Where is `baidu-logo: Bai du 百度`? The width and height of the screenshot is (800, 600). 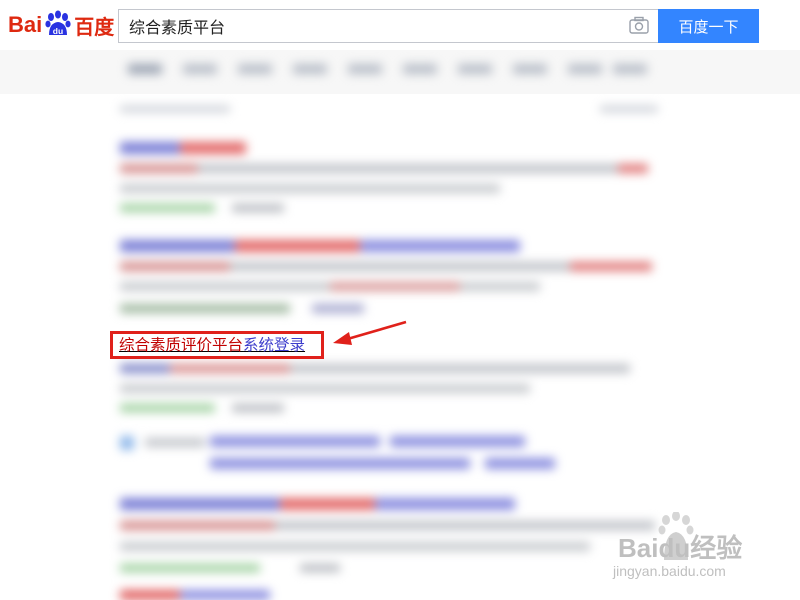 baidu-logo: Bai du 百度 is located at coordinates (61, 25).